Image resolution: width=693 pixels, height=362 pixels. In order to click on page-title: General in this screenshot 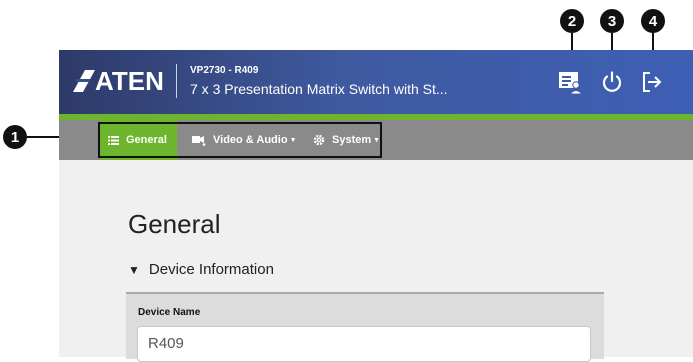, I will do `click(174, 224)`.